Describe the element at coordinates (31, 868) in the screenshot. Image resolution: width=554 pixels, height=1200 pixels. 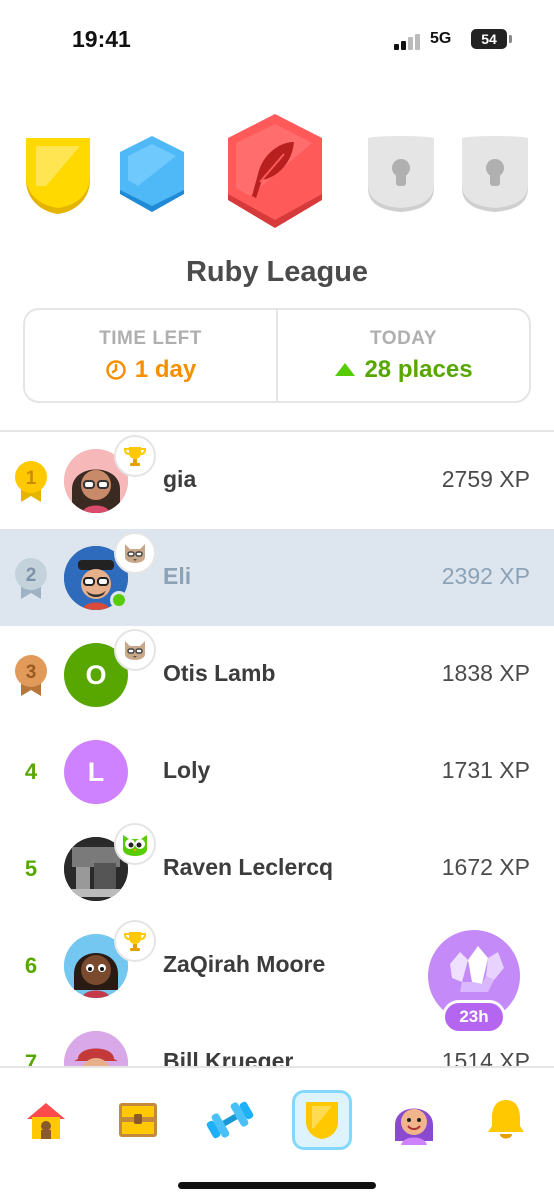
I see `rank-number: 5` at that location.